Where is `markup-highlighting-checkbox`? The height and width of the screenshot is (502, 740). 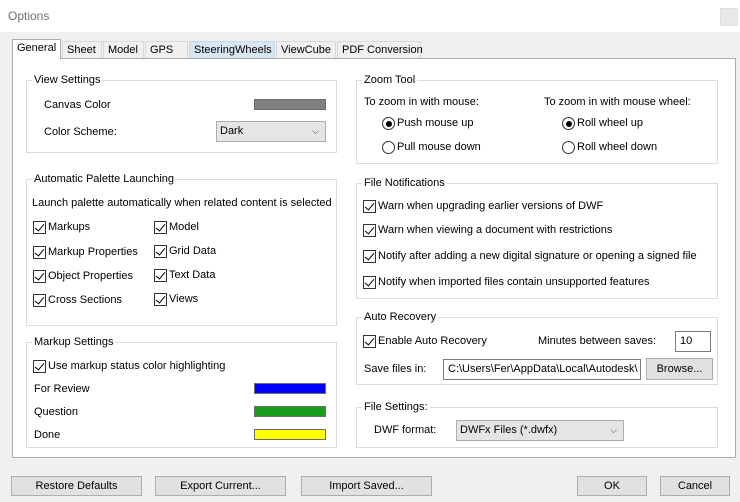
markup-highlighting-checkbox is located at coordinates (39, 366).